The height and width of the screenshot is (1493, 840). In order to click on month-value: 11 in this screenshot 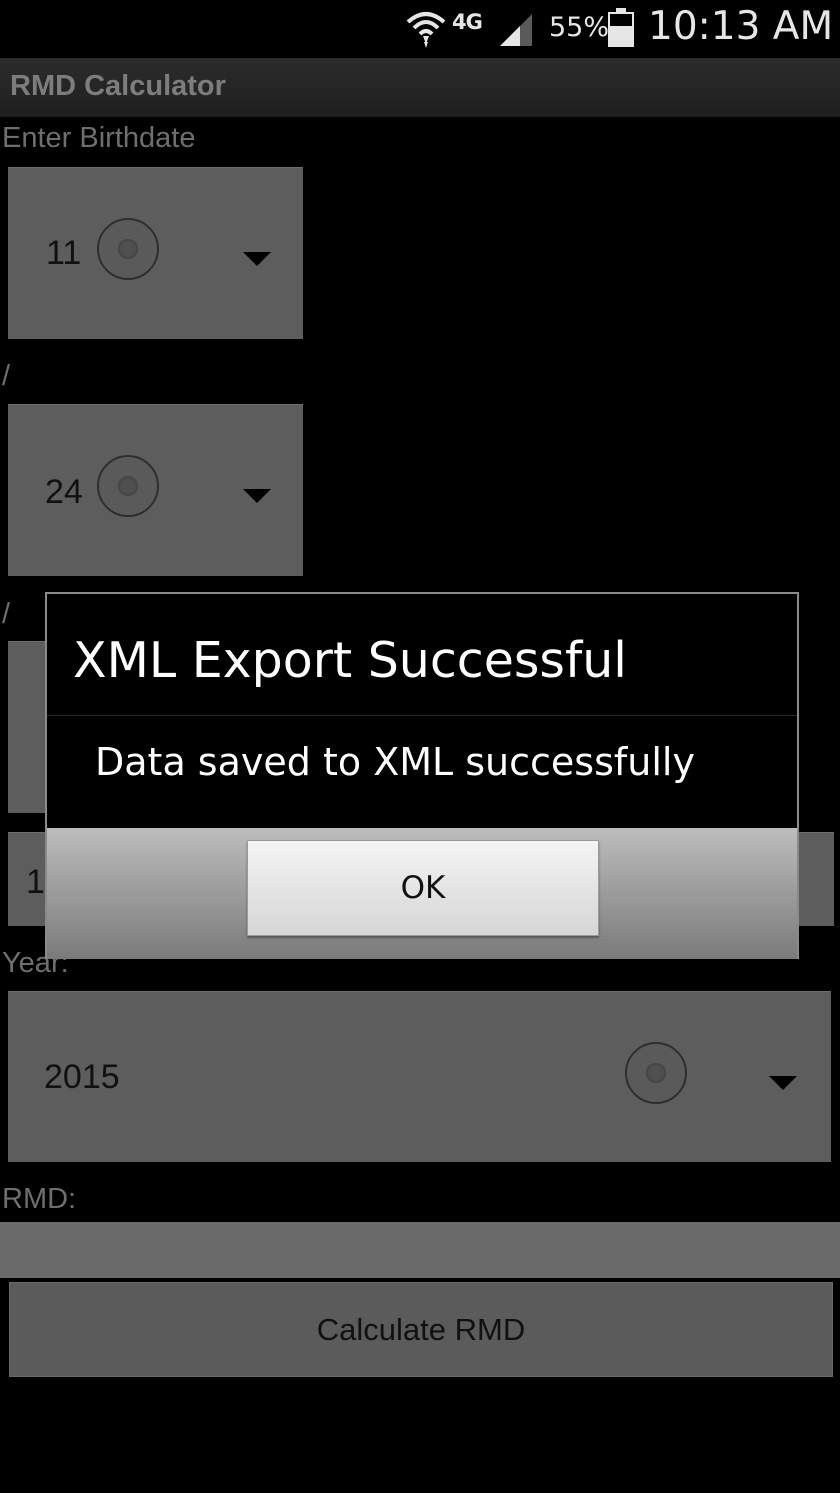, I will do `click(64, 253)`.